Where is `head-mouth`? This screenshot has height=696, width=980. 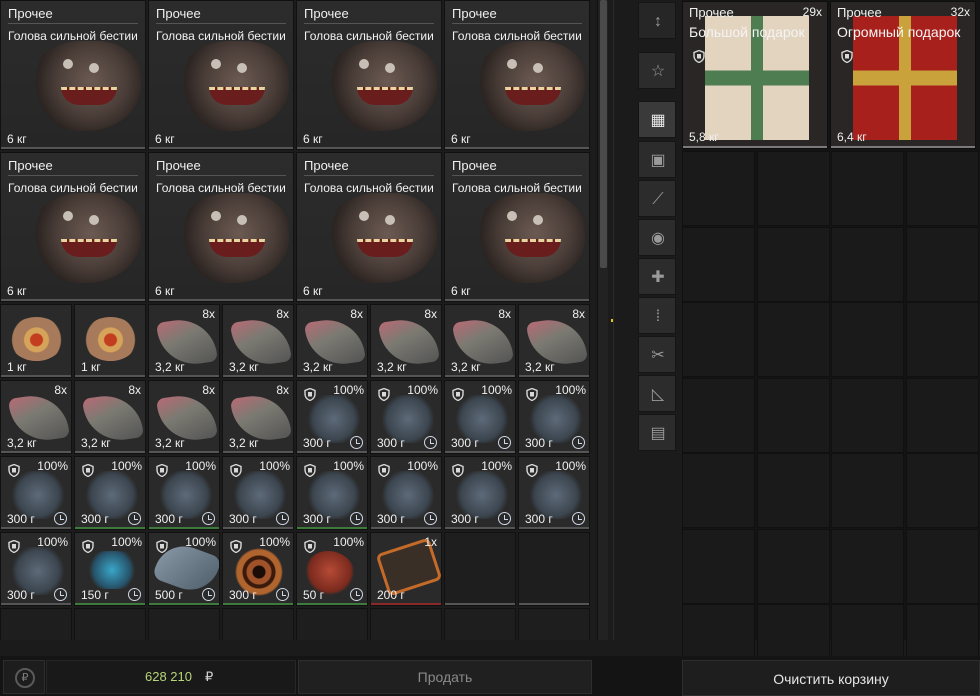 head-mouth is located at coordinates (89, 96).